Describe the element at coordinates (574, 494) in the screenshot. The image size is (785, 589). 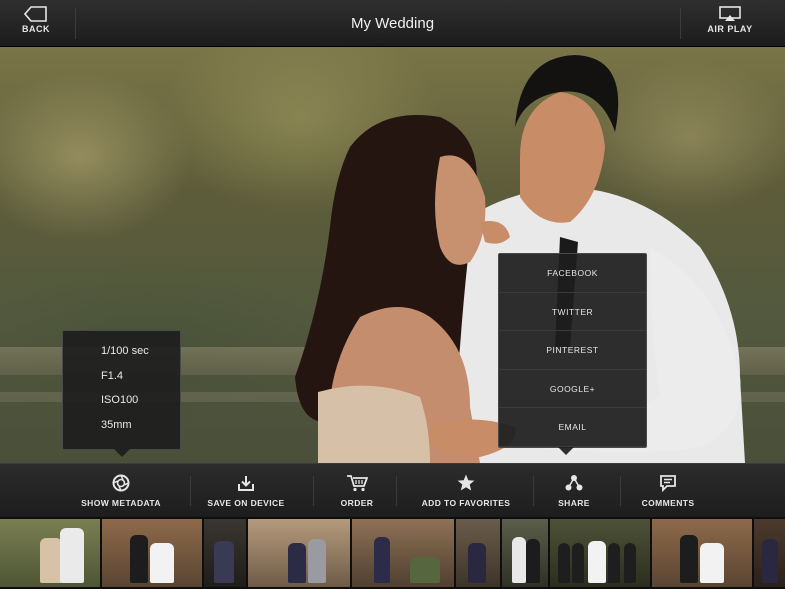
I see `share-button: SHARE` at that location.